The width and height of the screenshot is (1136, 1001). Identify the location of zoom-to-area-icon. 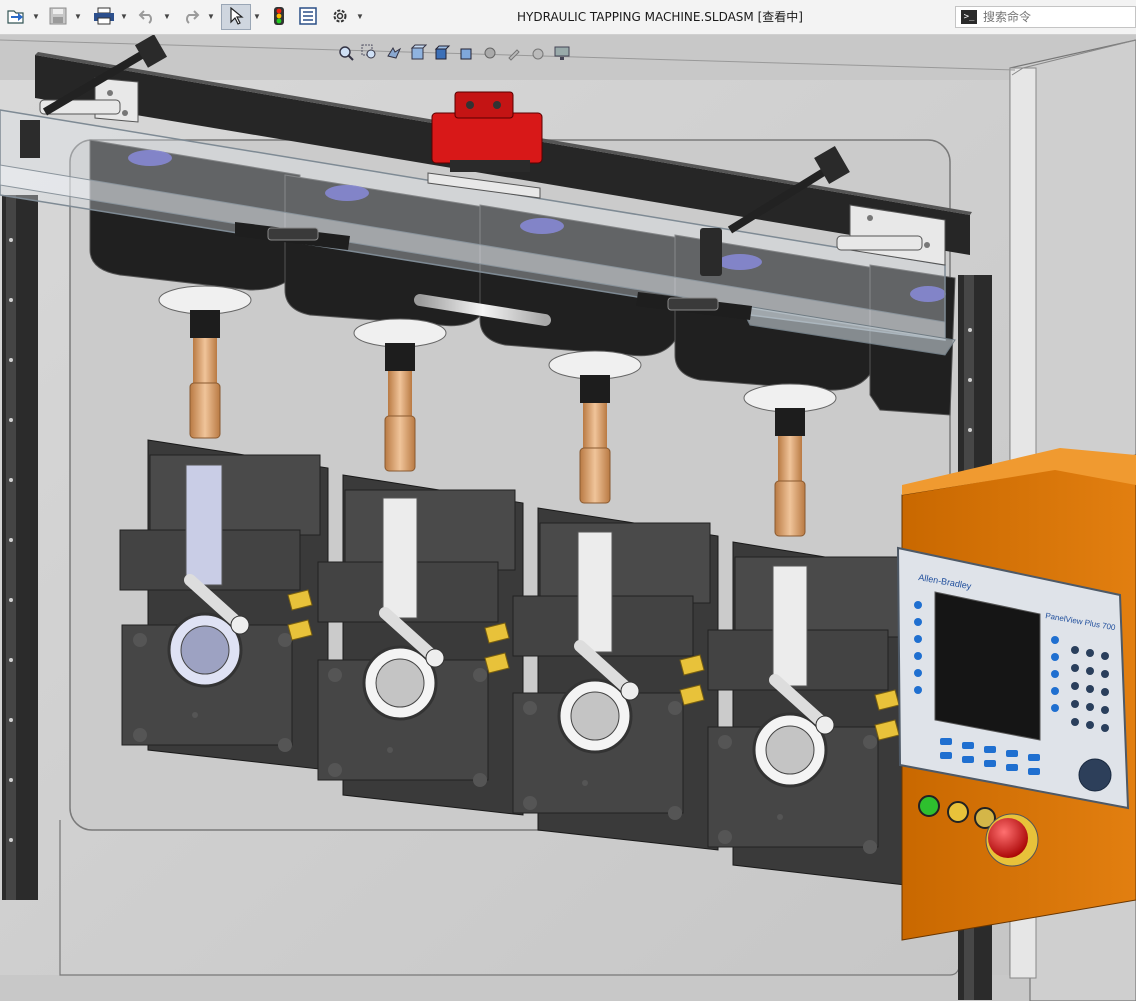
(370, 53).